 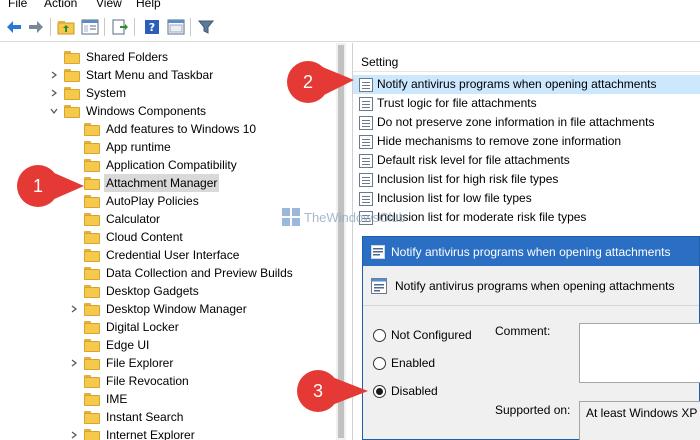 I want to click on setting-row: Default risk level for file attachments, so click(x=526, y=160).